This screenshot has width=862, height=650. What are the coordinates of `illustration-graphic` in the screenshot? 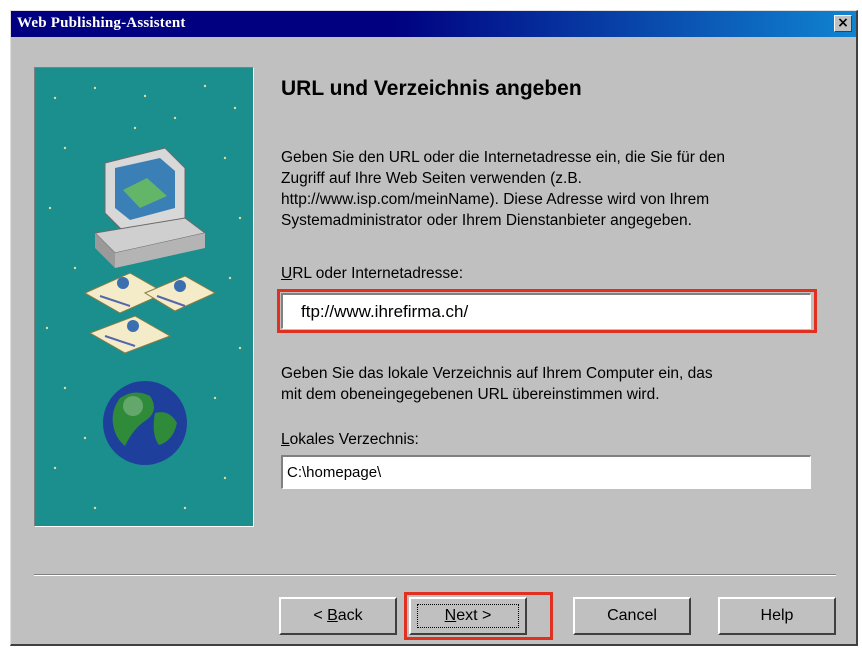 It's located at (143, 297).